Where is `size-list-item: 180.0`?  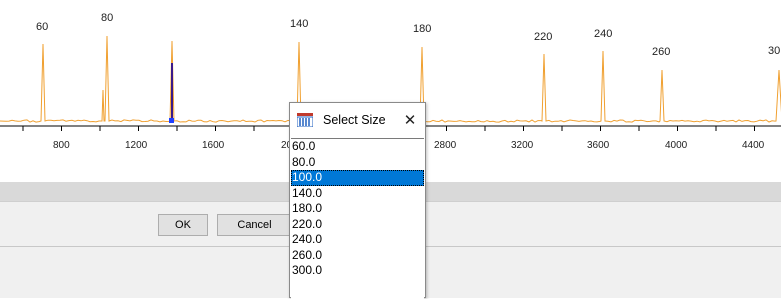 size-list-item: 180.0 is located at coordinates (357, 209).